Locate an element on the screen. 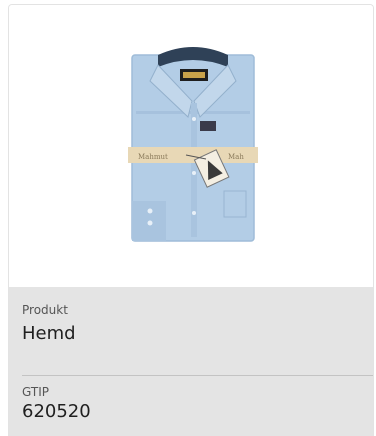 Image resolution: width=376 pixels, height=436 pixels. product-label: Produkt is located at coordinates (45, 310).